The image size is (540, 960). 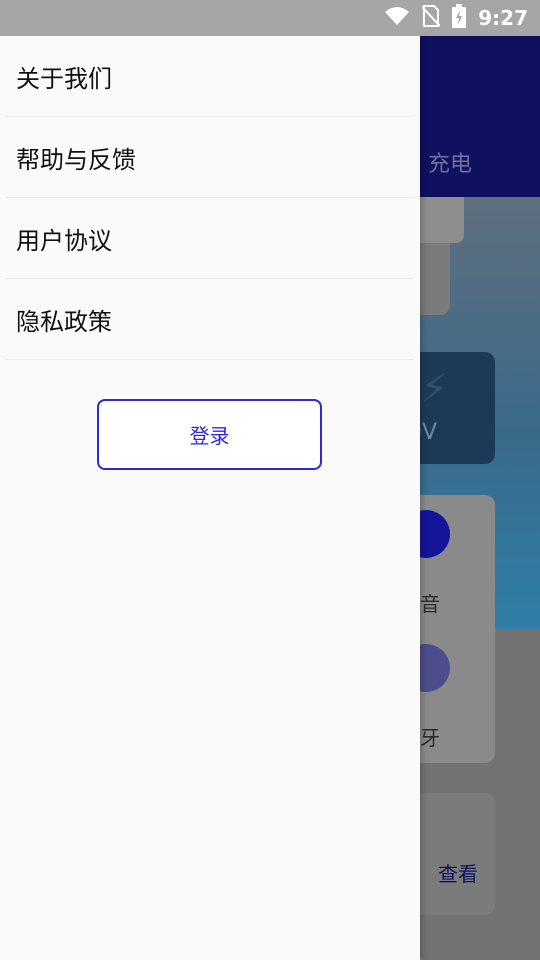 I want to click on menu-item-about-us: 关于我们, so click(x=210, y=76).